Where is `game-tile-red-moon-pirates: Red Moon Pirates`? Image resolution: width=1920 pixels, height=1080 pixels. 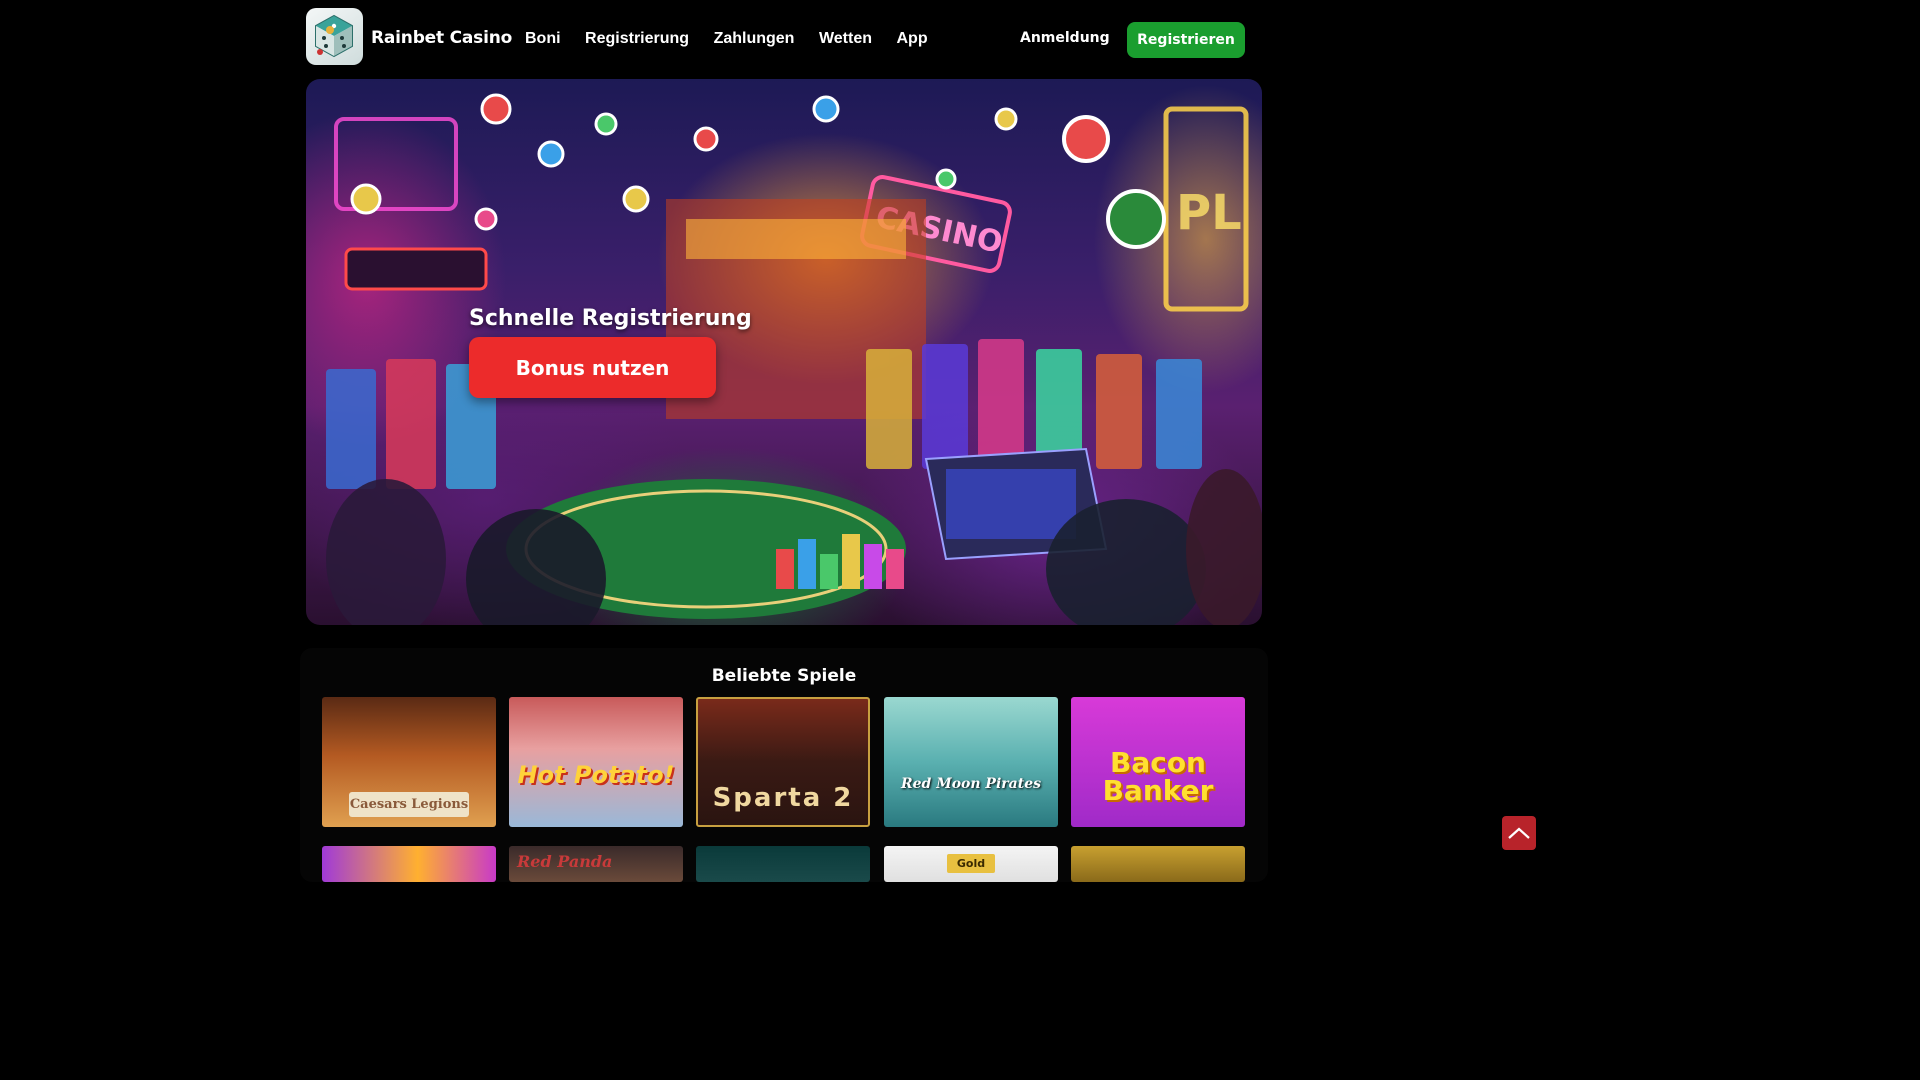 game-tile-red-moon-pirates: Red Moon Pirates is located at coordinates (971, 762).